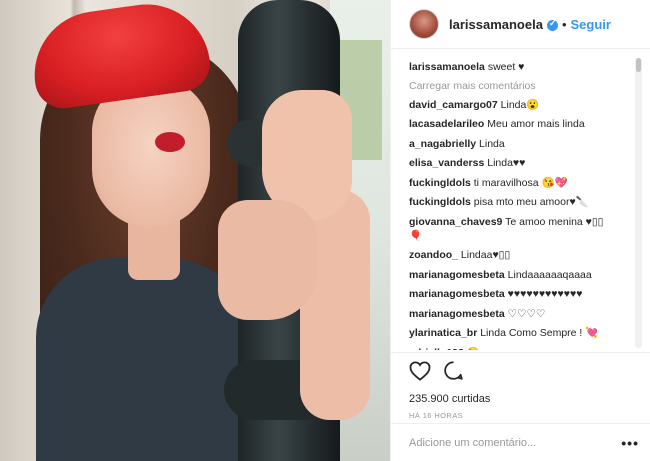 The width and height of the screenshot is (650, 461). What do you see at coordinates (443, 333) in the screenshot?
I see `comment-username: ylarinatica_br` at bounding box center [443, 333].